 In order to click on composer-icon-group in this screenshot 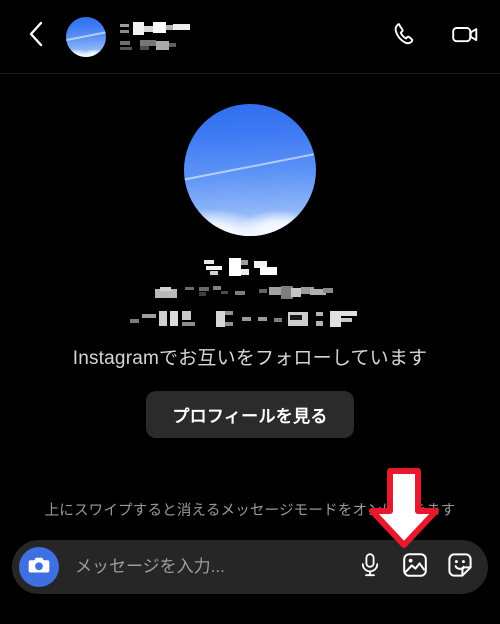, I will do `click(417, 567)`.